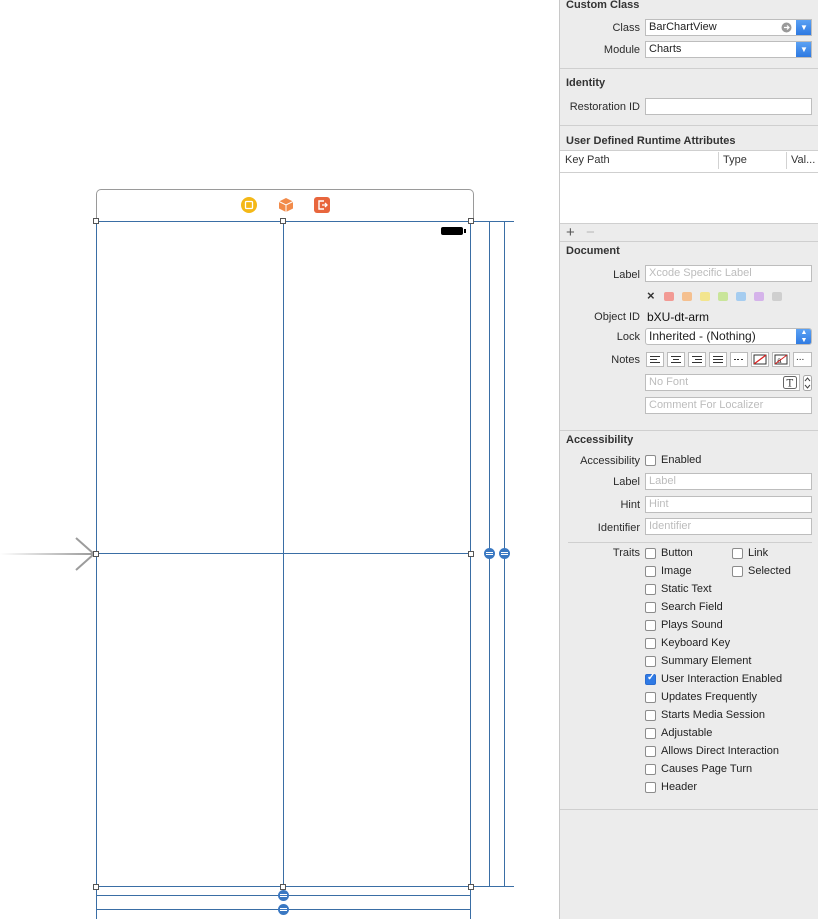 The height and width of the screenshot is (919, 818). What do you see at coordinates (706, 405) in the screenshot?
I see `comment-placeholder: Comment For Localizer` at bounding box center [706, 405].